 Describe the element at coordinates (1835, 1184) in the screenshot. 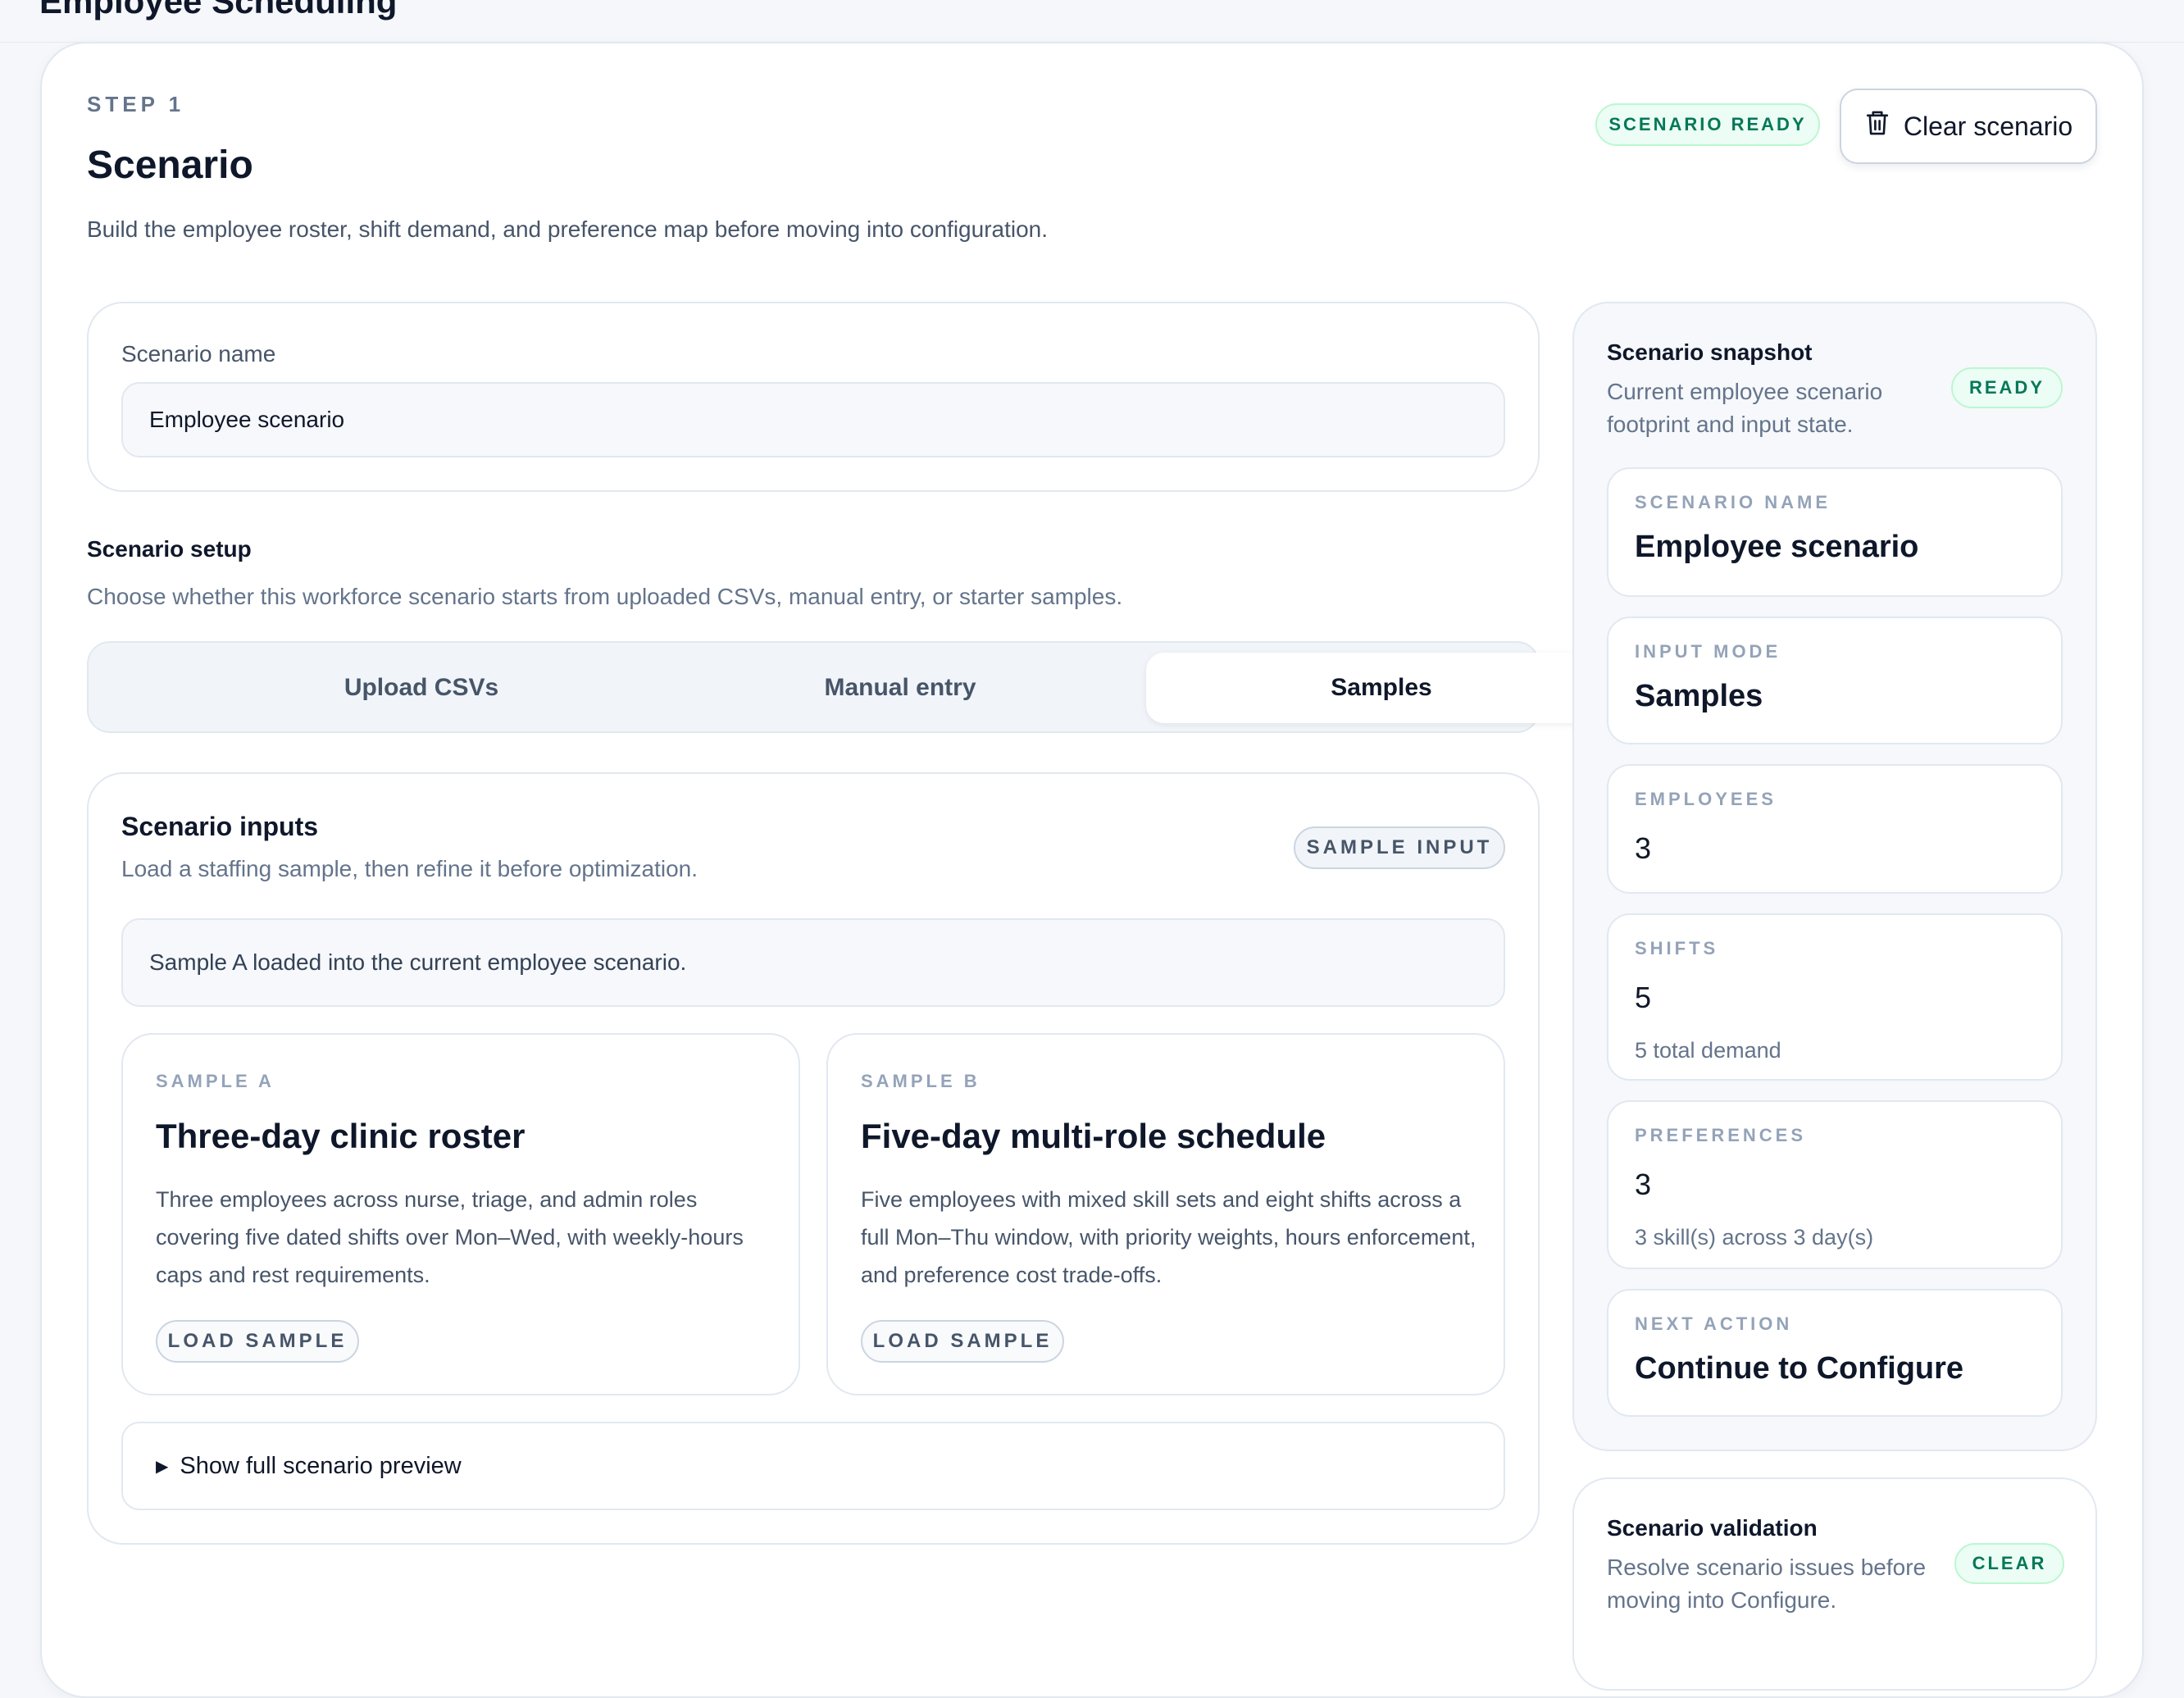

I see `stat-preferences: PREFERENCES 3 3 skill(s) across 3 day(s)` at that location.